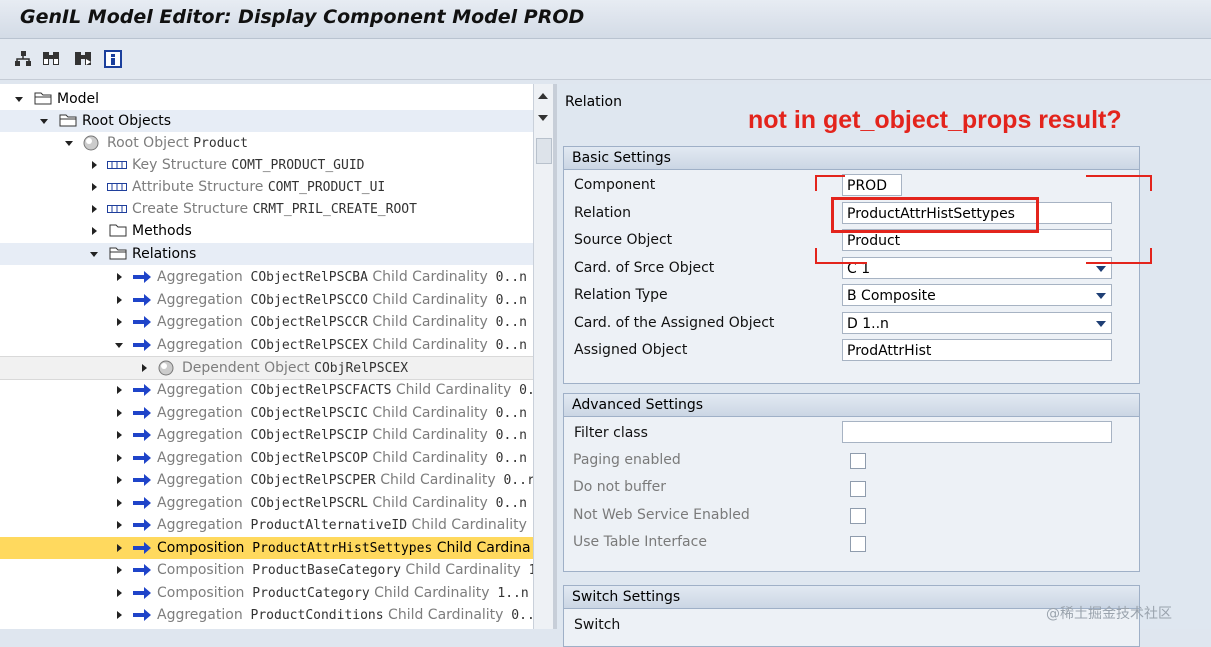  Describe the element at coordinates (597, 625) in the screenshot. I see `field-label: Switch` at that location.